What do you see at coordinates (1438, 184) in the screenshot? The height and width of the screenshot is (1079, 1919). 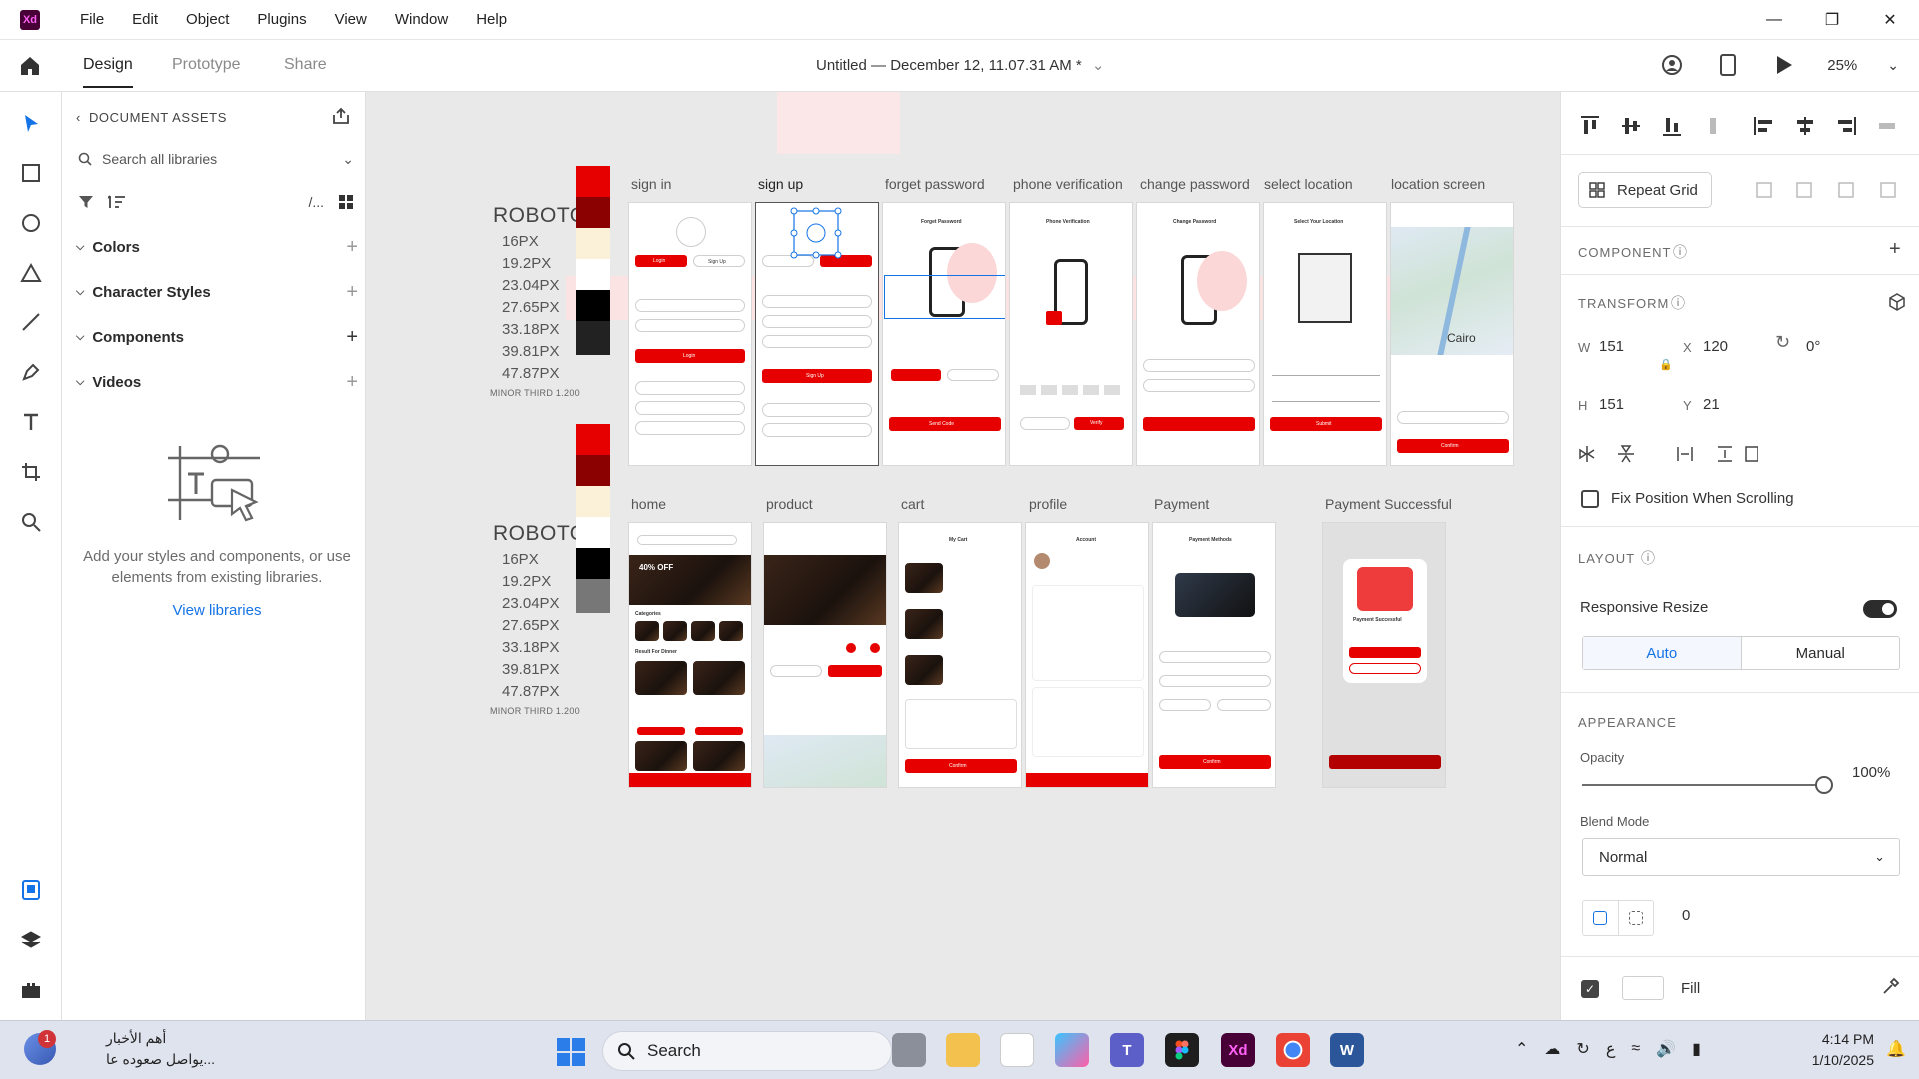 I see `artboard-label: location screen` at bounding box center [1438, 184].